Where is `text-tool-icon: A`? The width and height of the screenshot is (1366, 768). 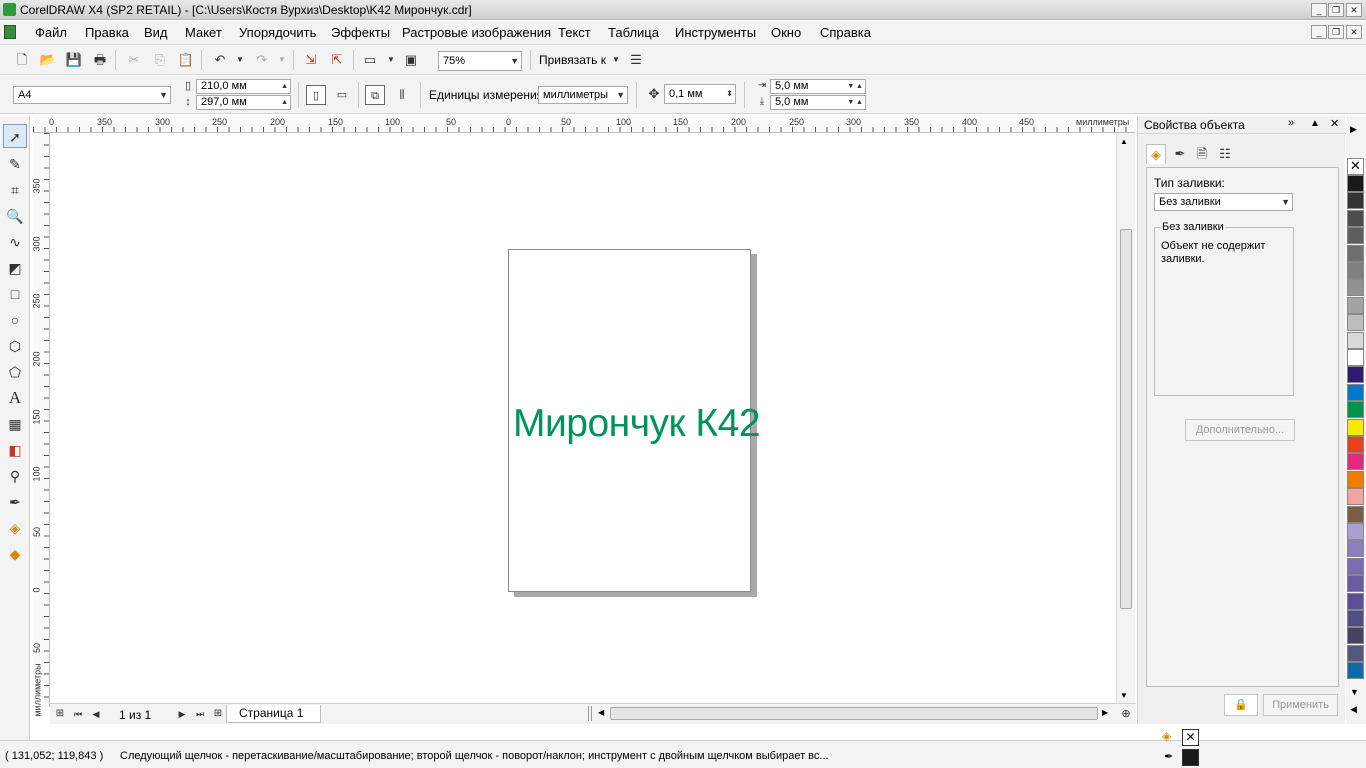
text-tool-icon: A is located at coordinates (15, 398).